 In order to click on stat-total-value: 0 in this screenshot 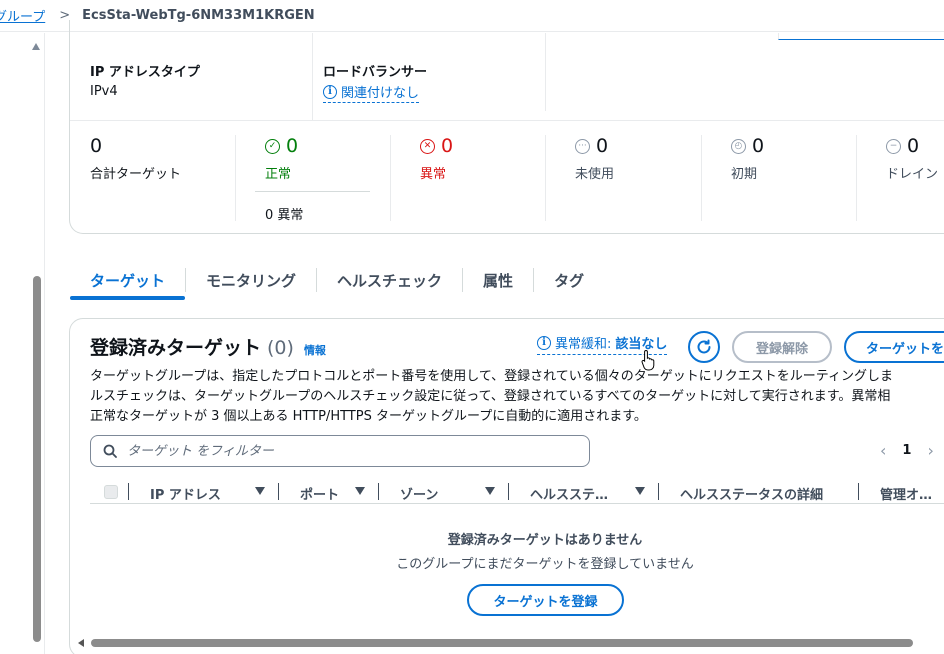, I will do `click(96, 146)`.